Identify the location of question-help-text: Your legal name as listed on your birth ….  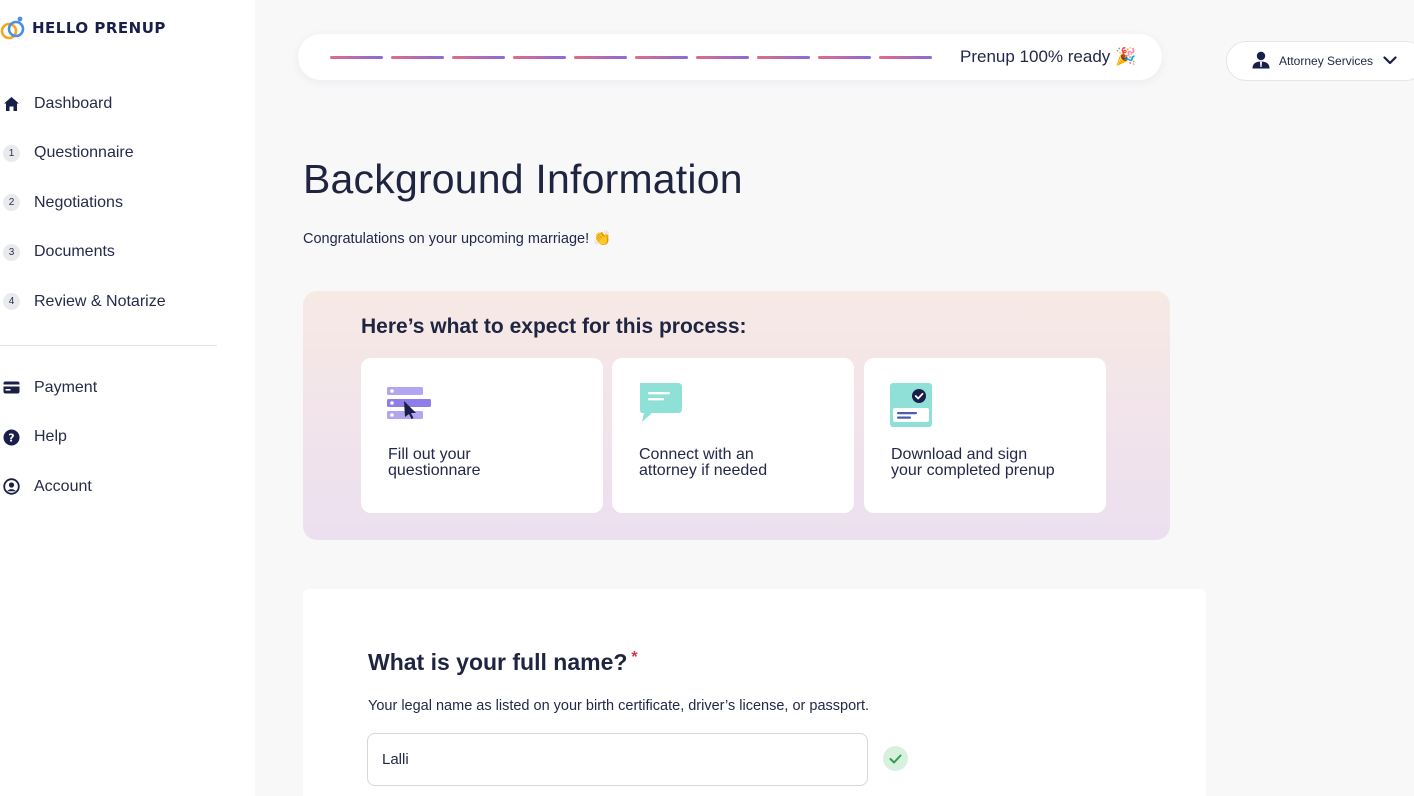
(619, 706).